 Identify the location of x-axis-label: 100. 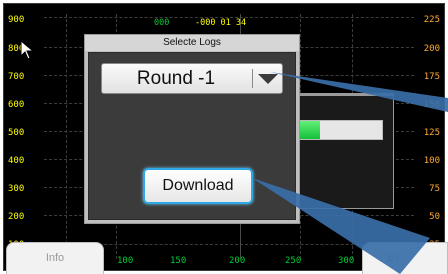
(125, 261).